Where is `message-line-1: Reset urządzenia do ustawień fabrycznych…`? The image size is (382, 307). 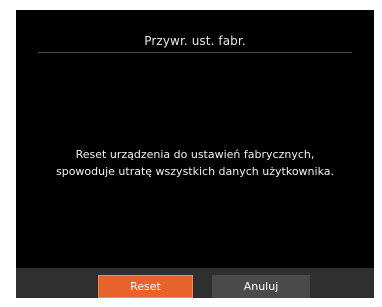
message-line-1: Reset urządzenia do ustawień fabrycznych… is located at coordinates (195, 154).